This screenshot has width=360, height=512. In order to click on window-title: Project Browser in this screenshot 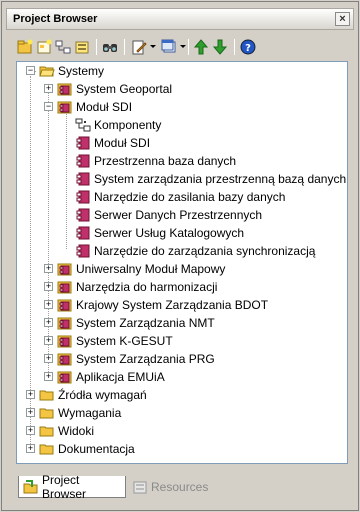, I will do `click(55, 19)`.